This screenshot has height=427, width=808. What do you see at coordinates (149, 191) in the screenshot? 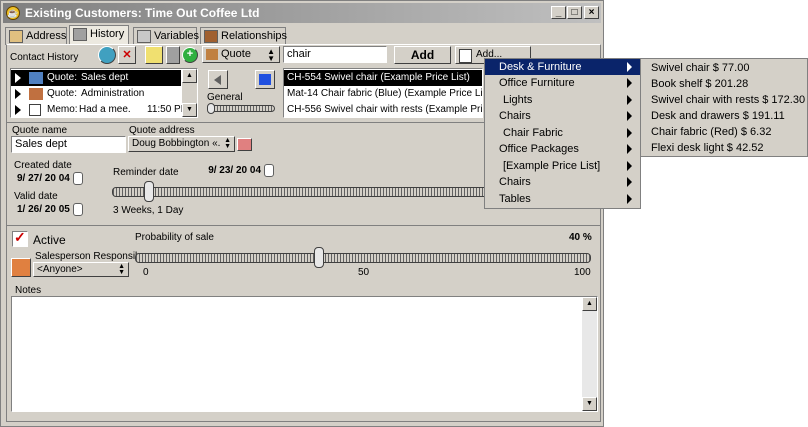
I see `reminder-slider-thumb` at bounding box center [149, 191].